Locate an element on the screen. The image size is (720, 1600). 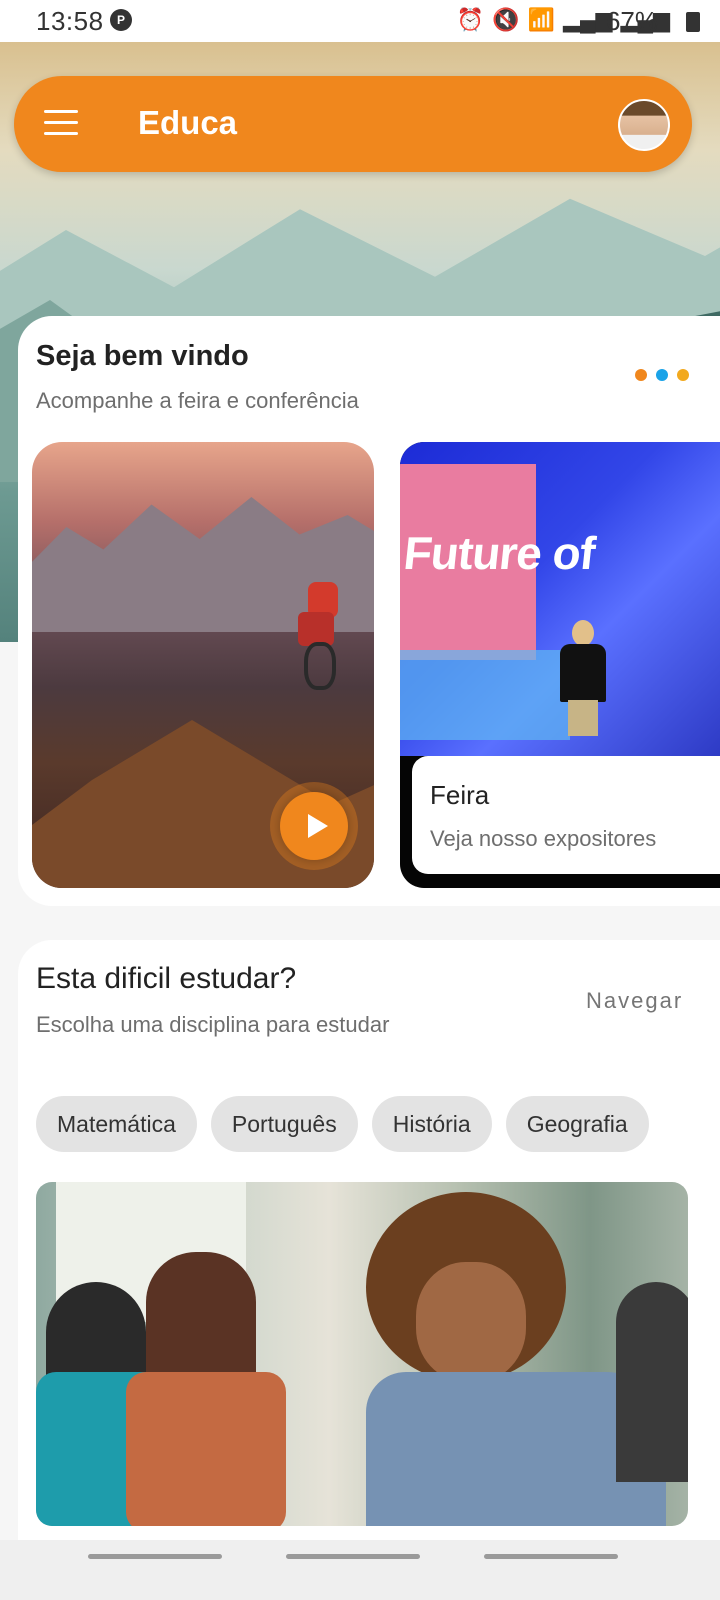
status-time: 13:58 is located at coordinates (70, 21).